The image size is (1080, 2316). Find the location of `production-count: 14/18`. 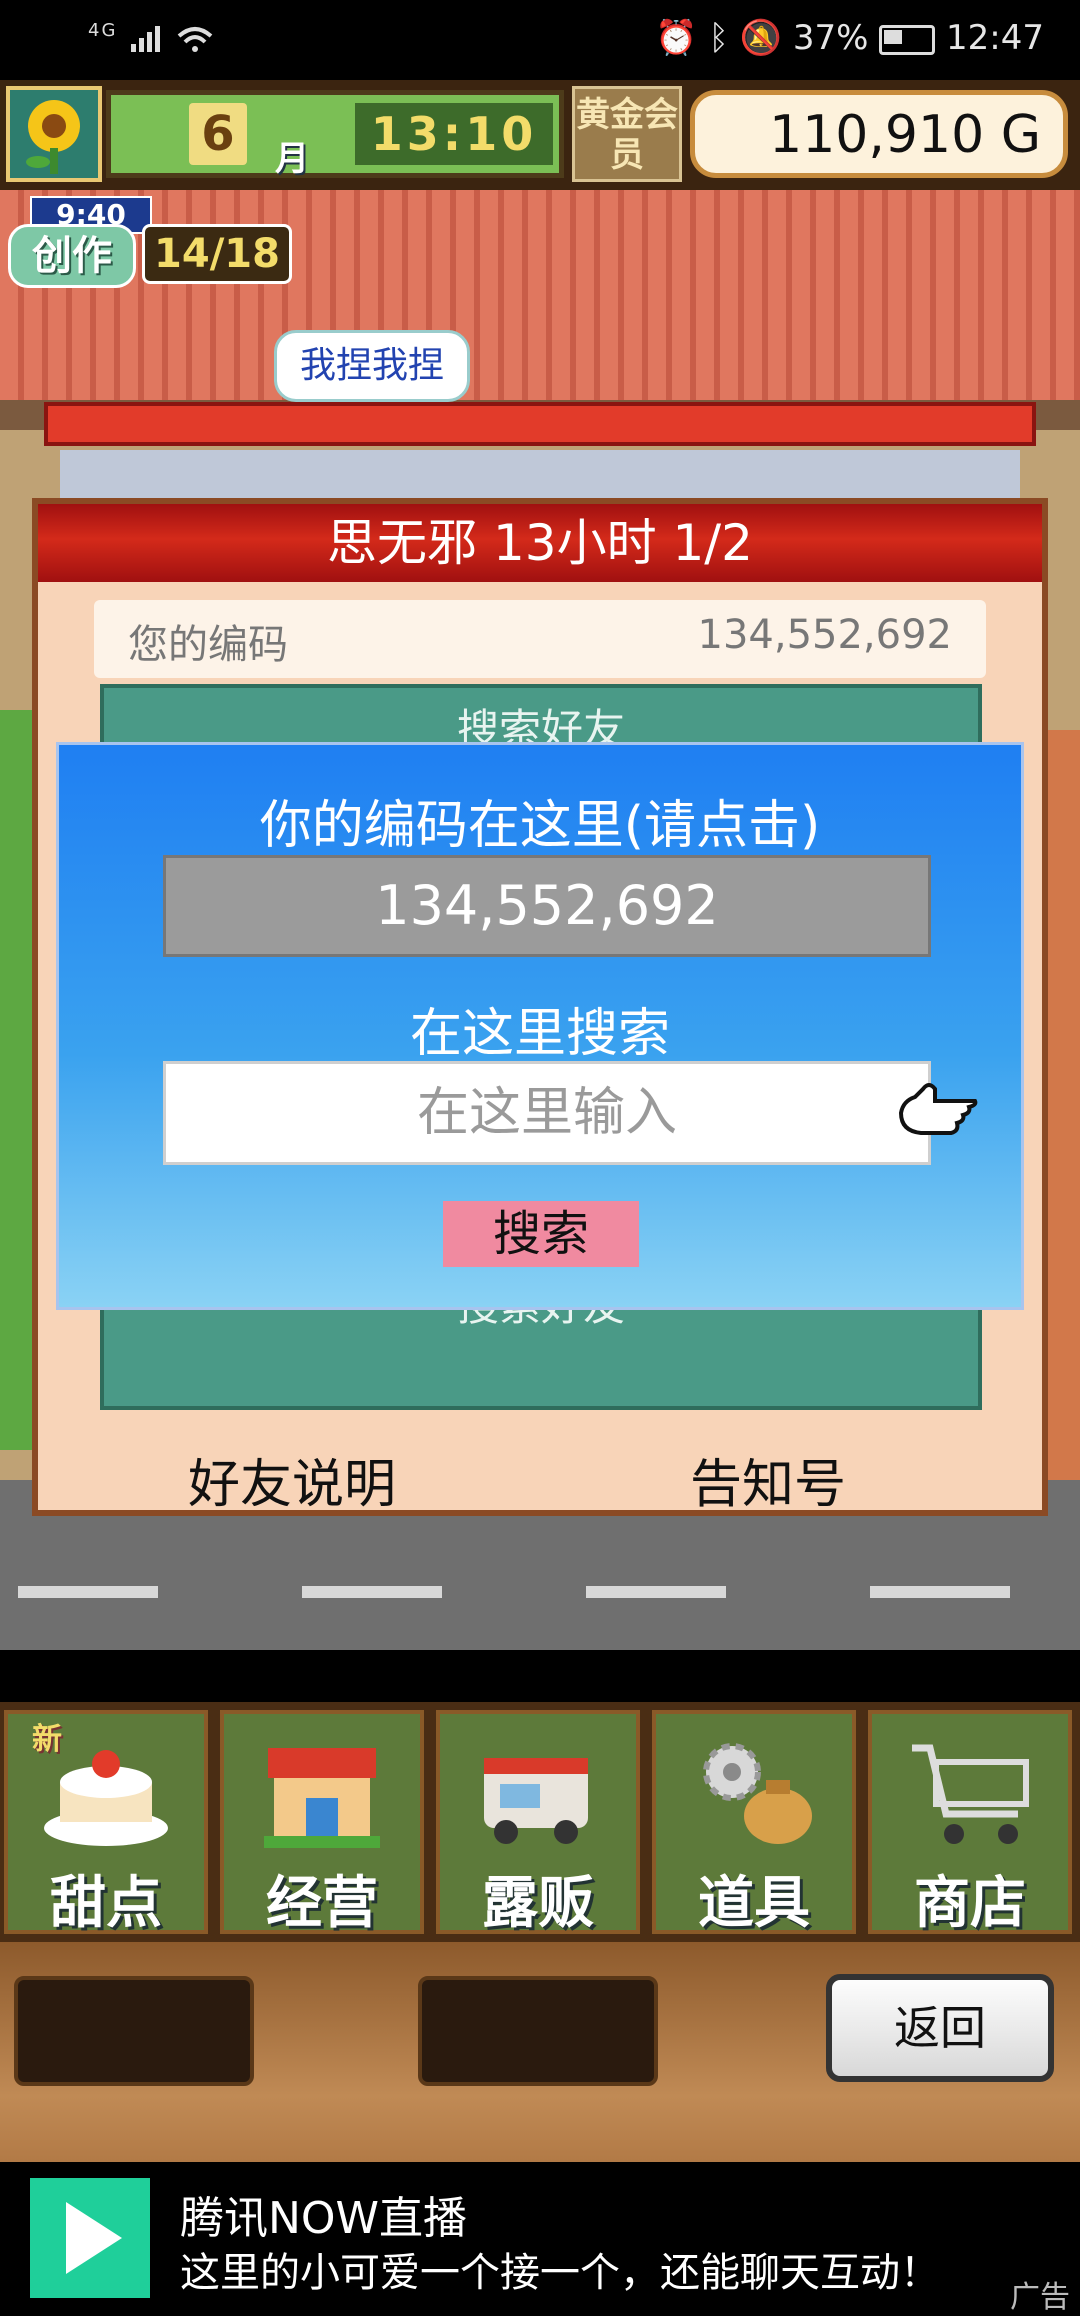

production-count: 14/18 is located at coordinates (217, 254).